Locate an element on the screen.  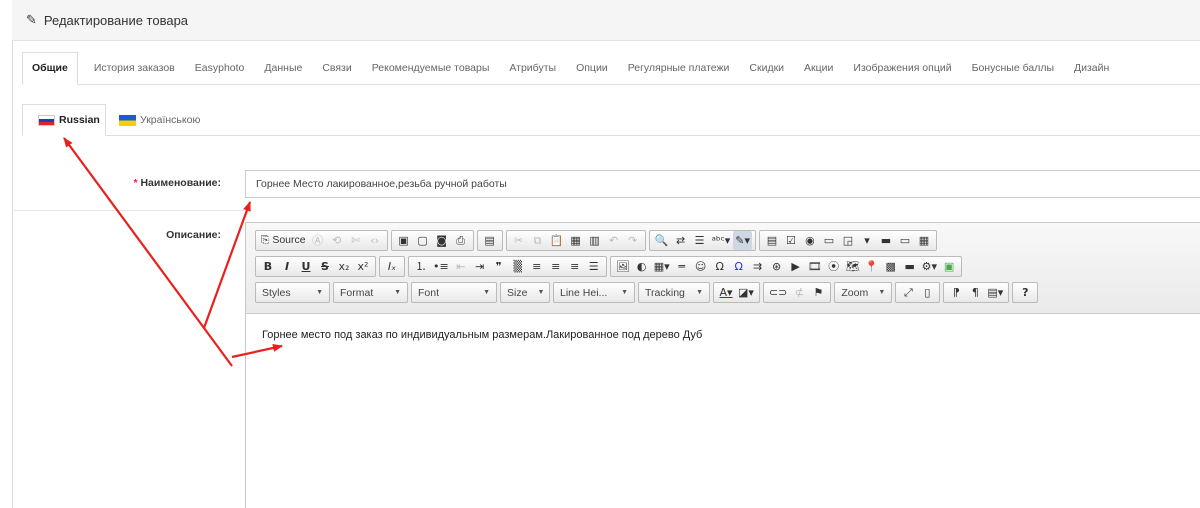
align-left-icon: ≡ is located at coordinates (537, 266).